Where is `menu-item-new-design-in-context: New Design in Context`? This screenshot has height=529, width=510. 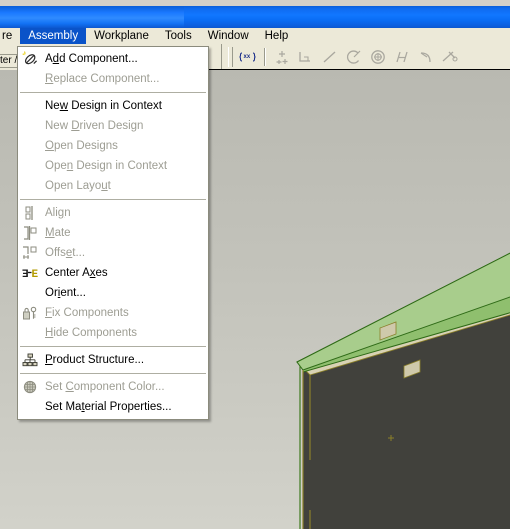
menu-item-new-design-in-context: New Design in Context is located at coordinates (113, 106).